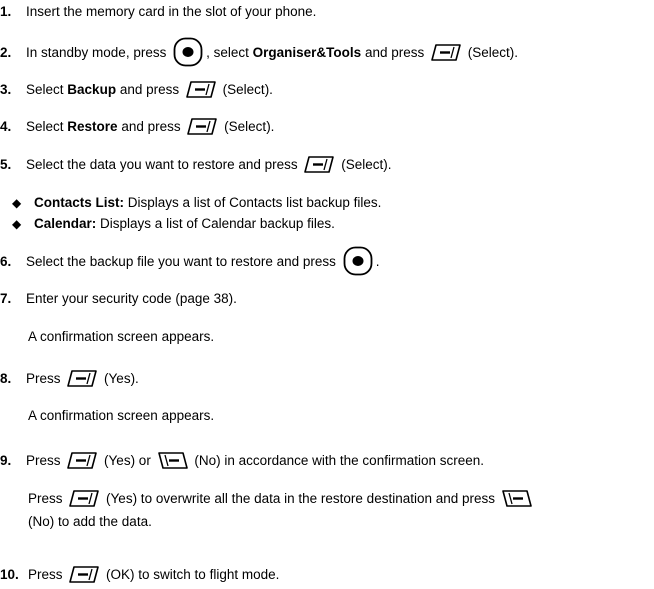  I want to click on step-number: 1., so click(6, 11).